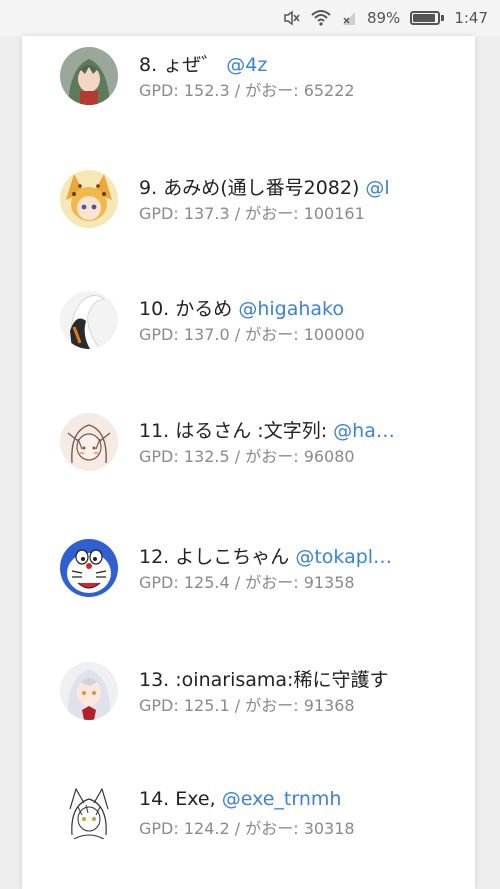 This screenshot has height=889, width=500. Describe the element at coordinates (247, 828) in the screenshot. I see `entry-stats: GPD: 124.2 / がおー: 30318` at that location.